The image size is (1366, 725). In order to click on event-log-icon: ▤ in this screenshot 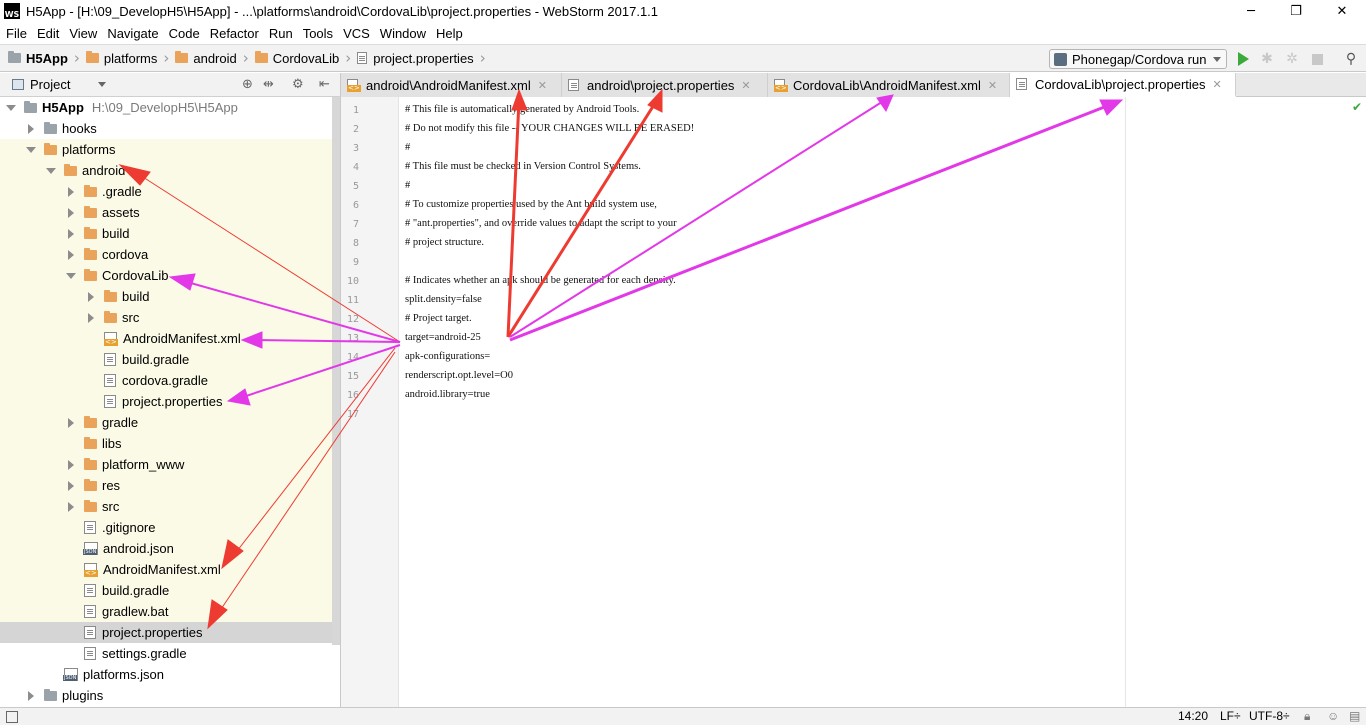, I will do `click(1354, 716)`.